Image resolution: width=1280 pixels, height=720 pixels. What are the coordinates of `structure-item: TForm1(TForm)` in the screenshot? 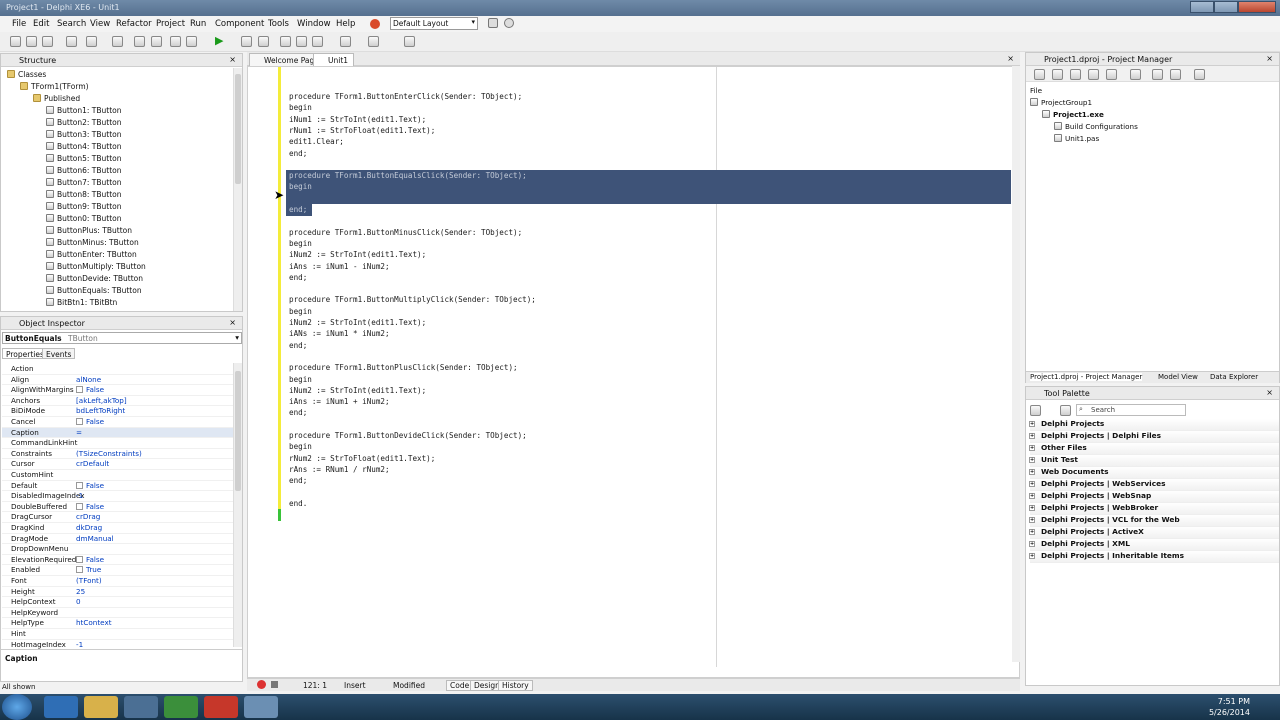 It's located at (54, 87).